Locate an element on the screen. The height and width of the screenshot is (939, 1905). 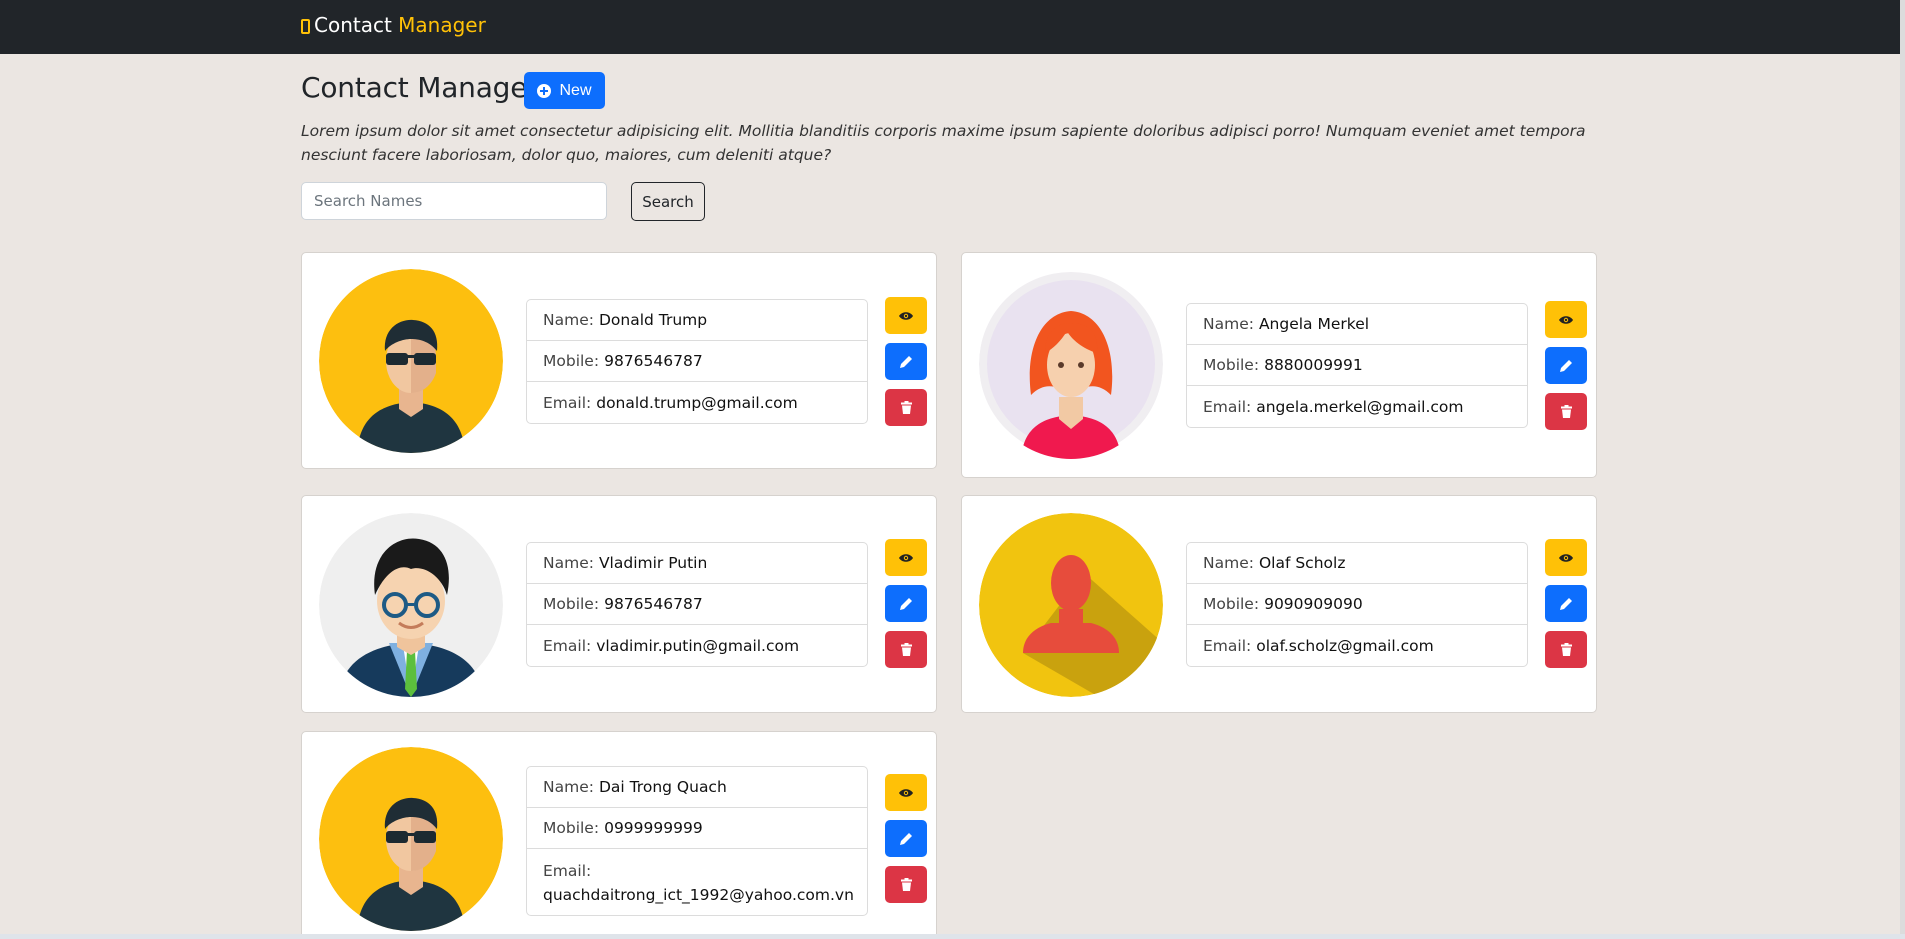
contact-email-row: Email: angela.merkel@gmail.com is located at coordinates (1357, 406).